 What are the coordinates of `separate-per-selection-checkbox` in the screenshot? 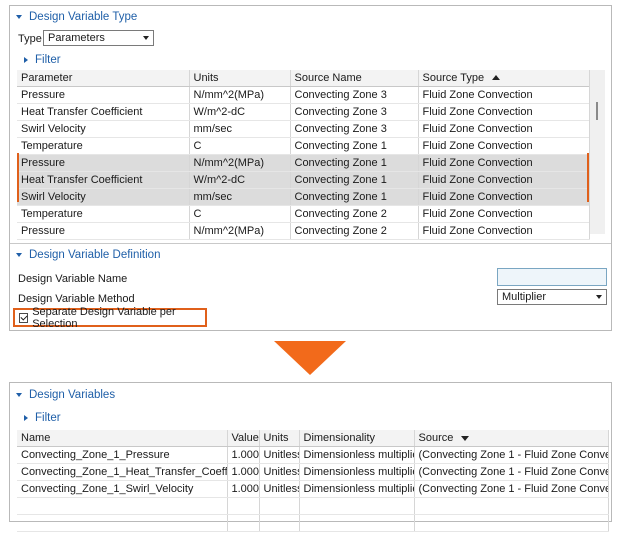 It's located at (24, 317).